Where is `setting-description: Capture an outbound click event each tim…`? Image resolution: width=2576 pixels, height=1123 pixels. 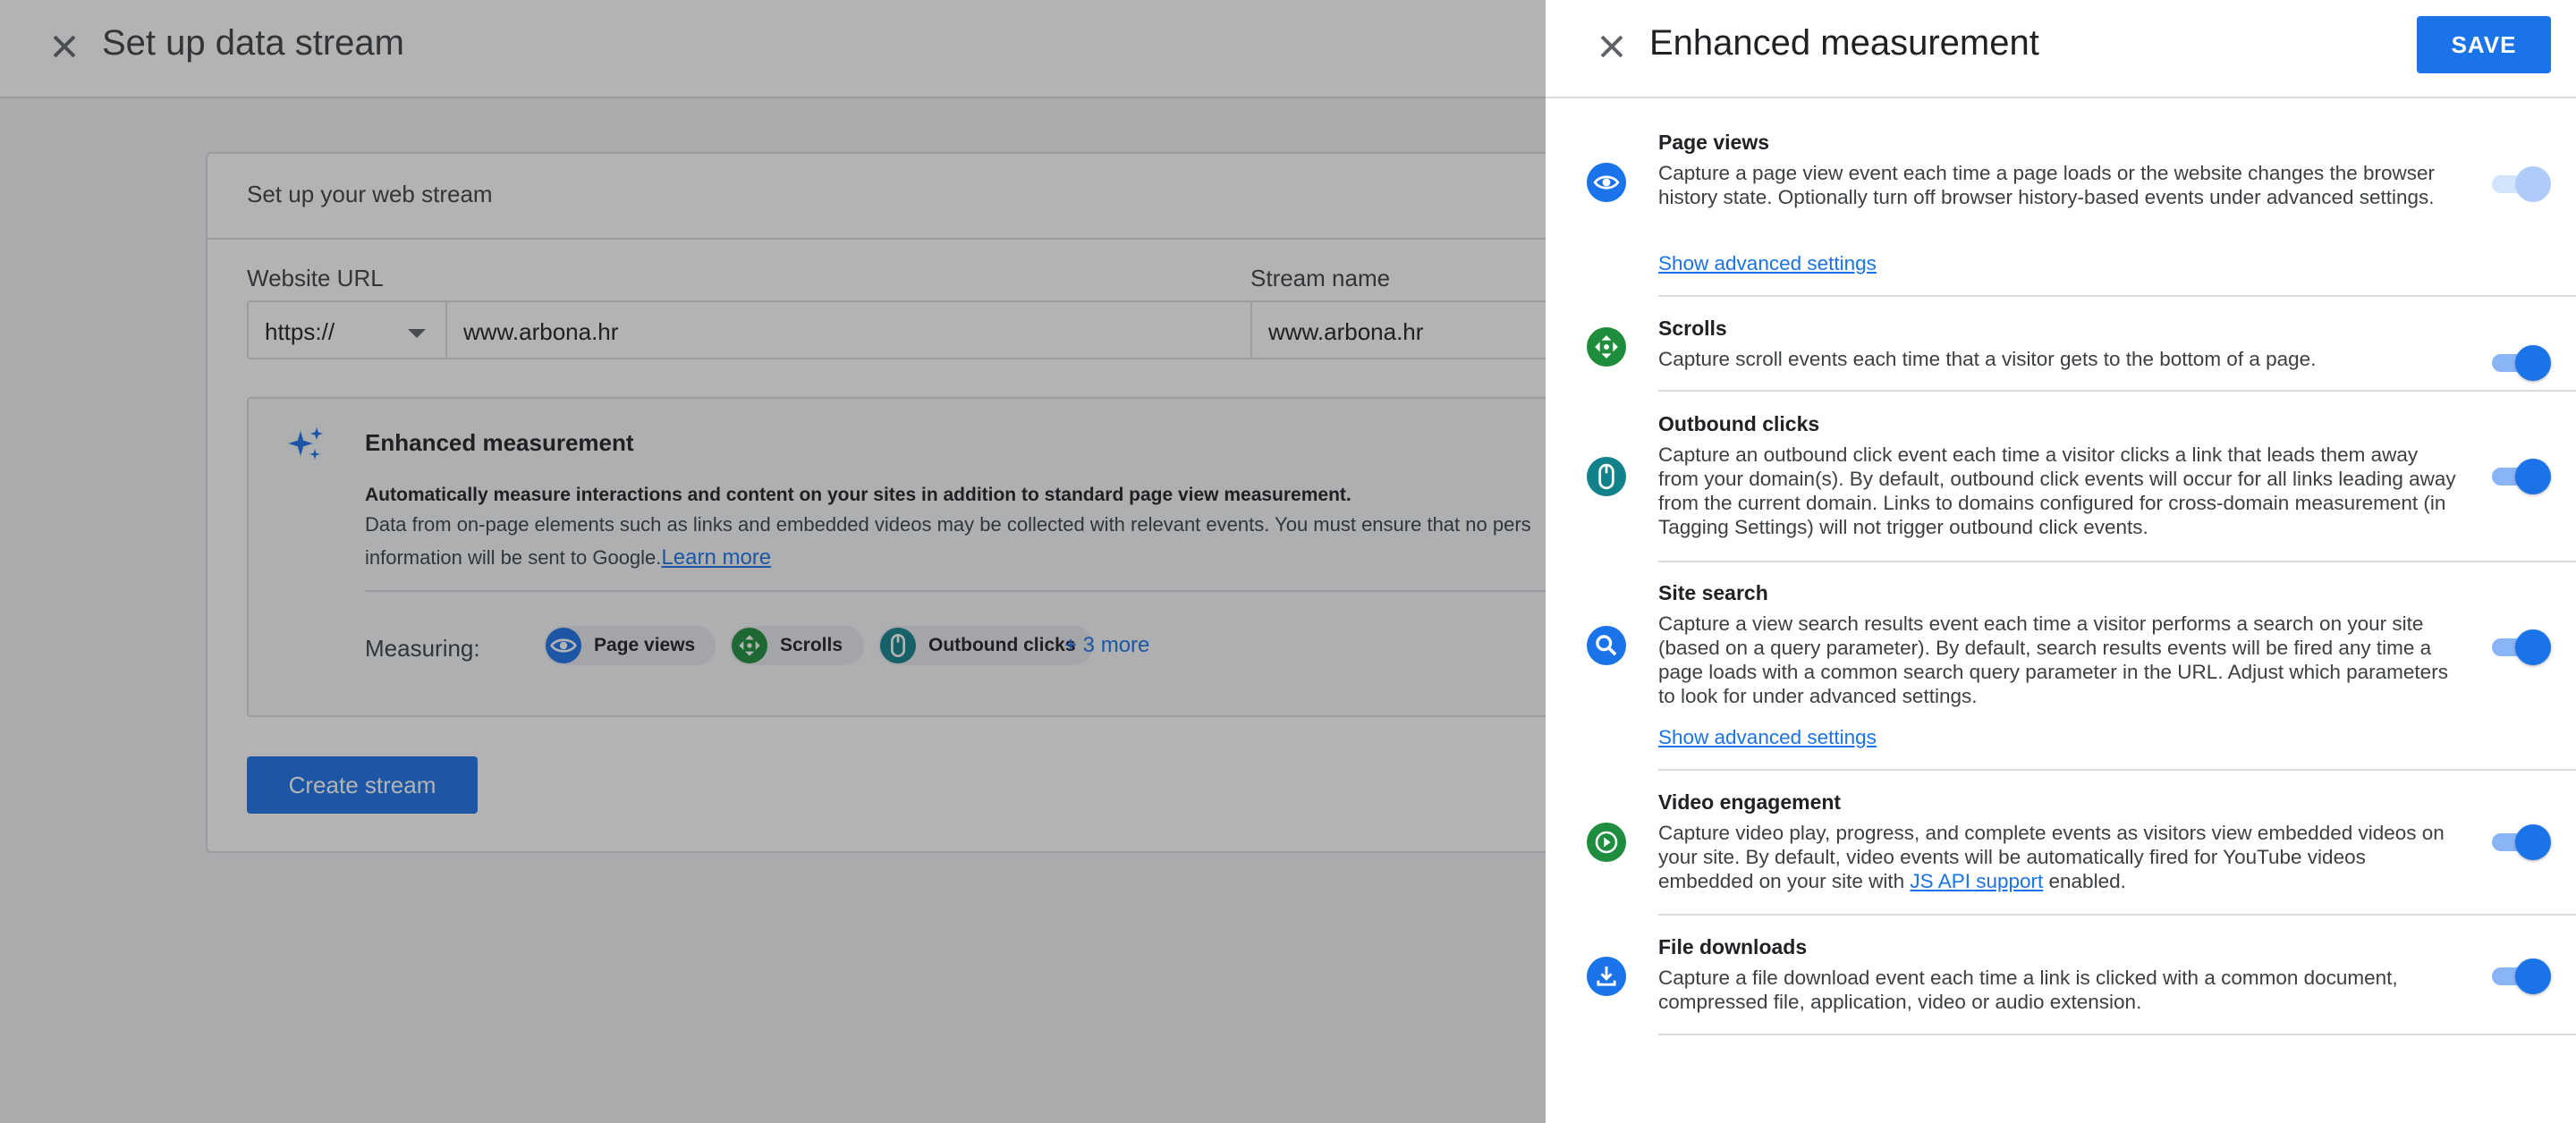
setting-description: Capture an outbound click event each tim… is located at coordinates (2057, 490).